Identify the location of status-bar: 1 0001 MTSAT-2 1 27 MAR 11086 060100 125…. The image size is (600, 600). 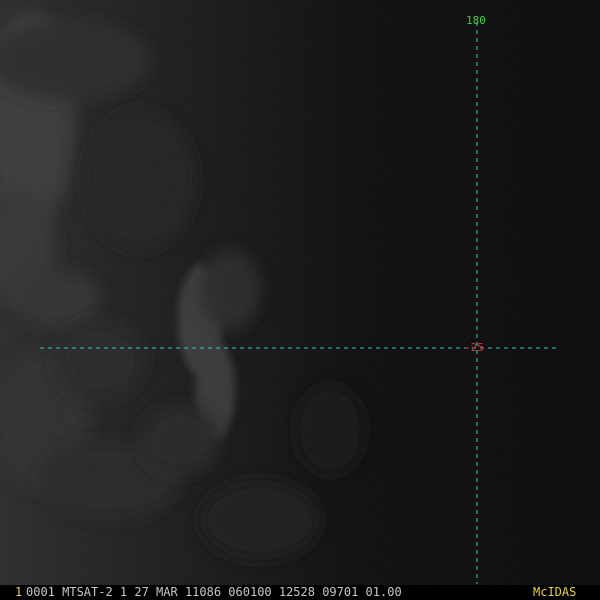
(300, 592).